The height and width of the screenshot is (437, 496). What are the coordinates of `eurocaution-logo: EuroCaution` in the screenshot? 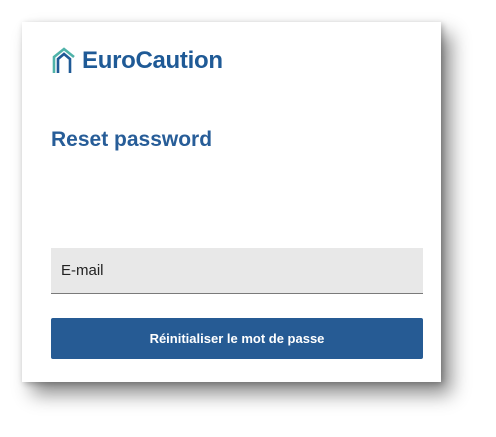 It's located at (137, 61).